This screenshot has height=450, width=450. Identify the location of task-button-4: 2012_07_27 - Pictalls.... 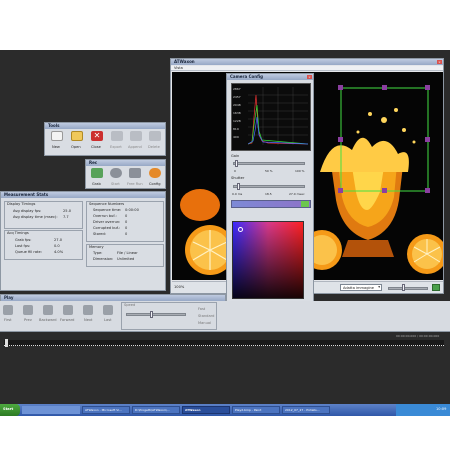
(306, 410).